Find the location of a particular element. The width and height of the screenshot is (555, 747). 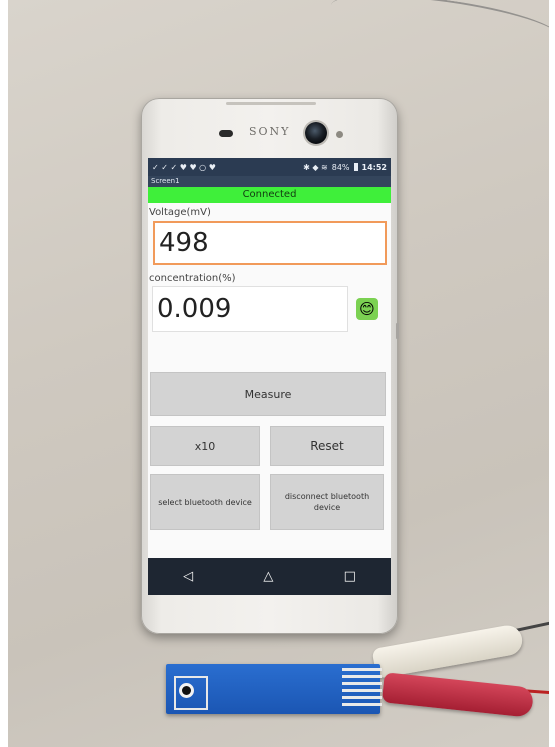

status-notification-icons: ✓ ✓ ✓ ♥ ♥ ○ ♥ is located at coordinates (184, 167).